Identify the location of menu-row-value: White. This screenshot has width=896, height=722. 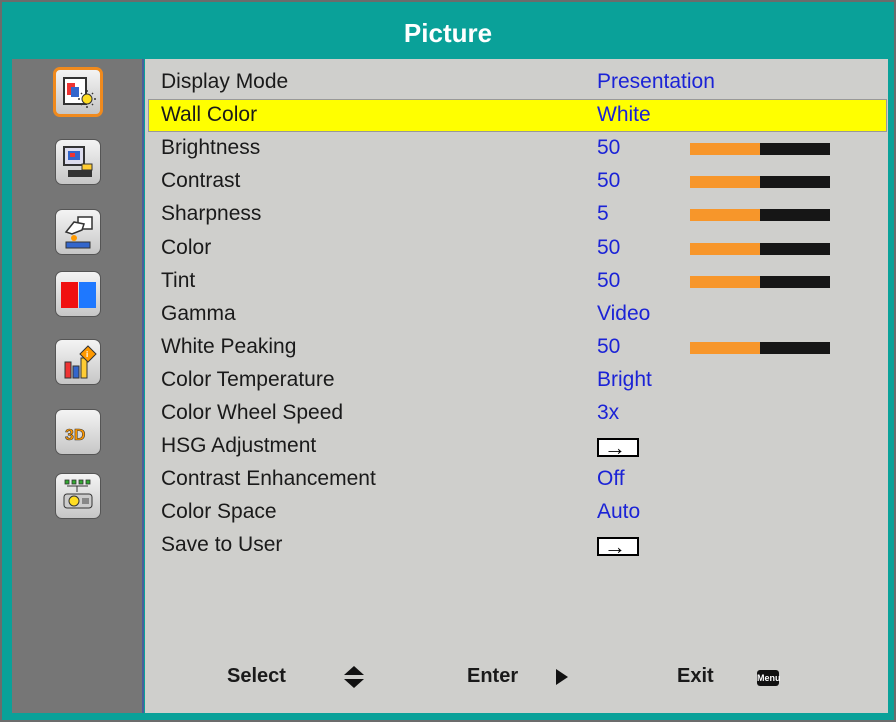
(624, 115).